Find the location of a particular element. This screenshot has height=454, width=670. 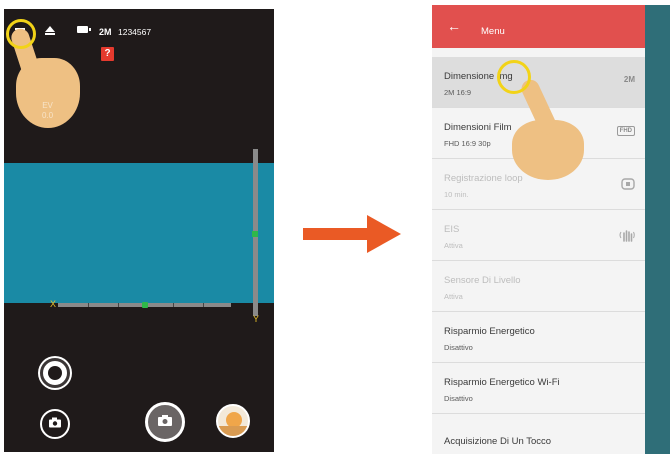

shot-counter: 1234567 is located at coordinates (135, 32).